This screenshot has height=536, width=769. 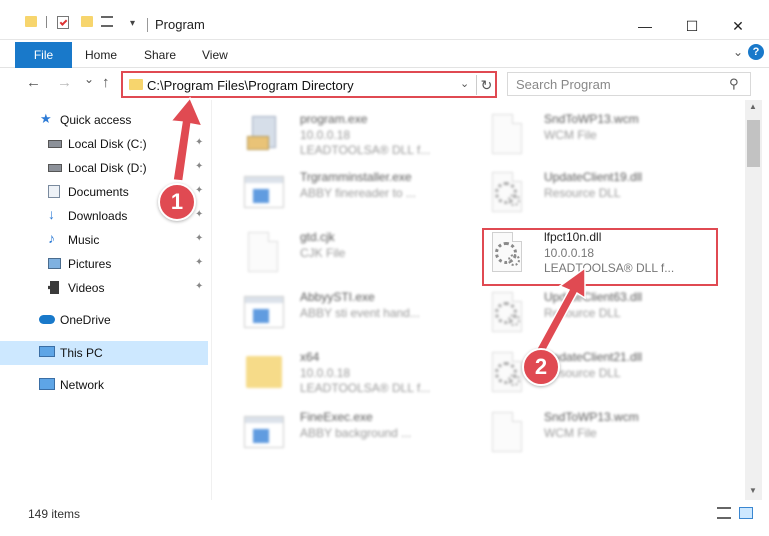 I want to click on tab-share: Share, so click(x=160, y=55).